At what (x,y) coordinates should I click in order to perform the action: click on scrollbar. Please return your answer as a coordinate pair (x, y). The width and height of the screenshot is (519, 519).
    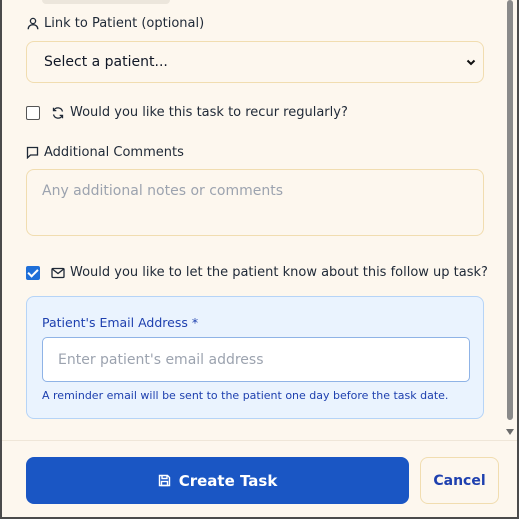
    Looking at the image, I should click on (509, 220).